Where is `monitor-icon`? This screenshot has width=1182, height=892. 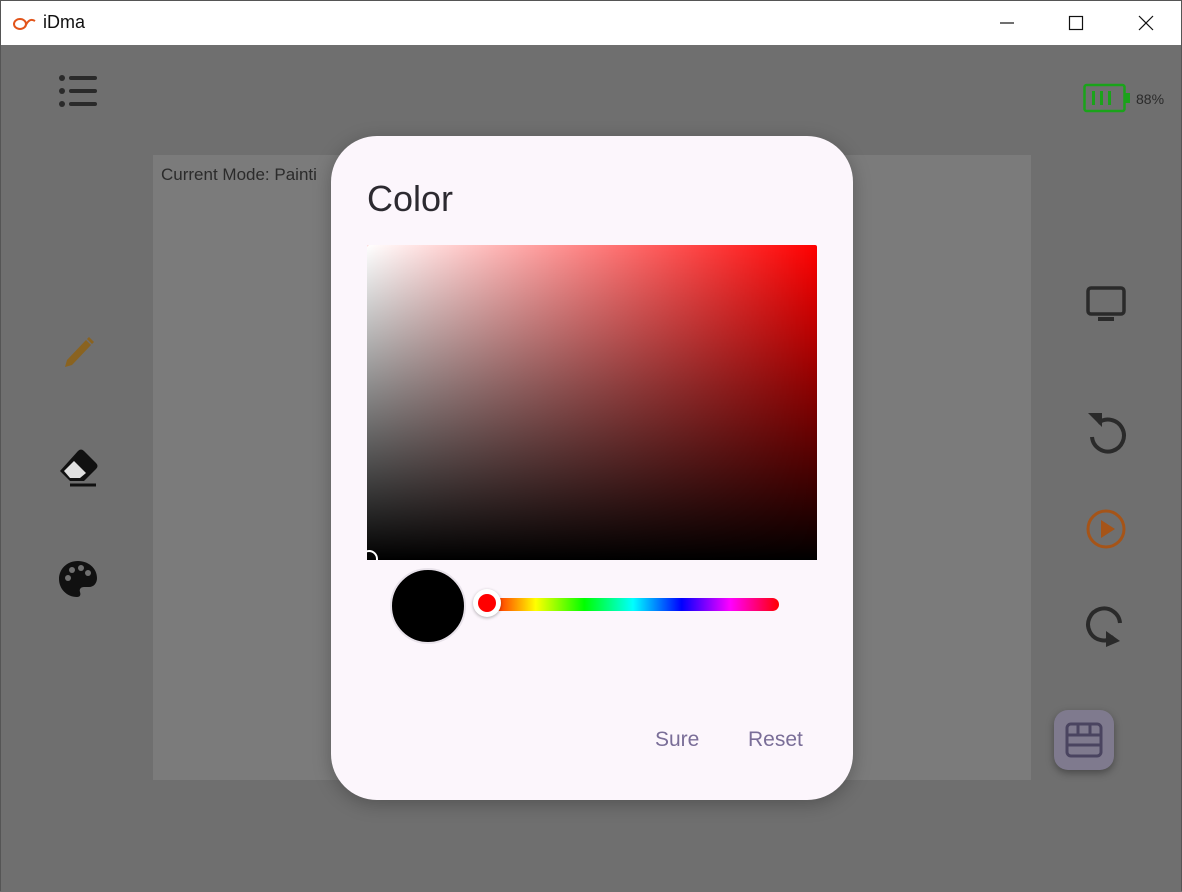
monitor-icon is located at coordinates (1106, 305).